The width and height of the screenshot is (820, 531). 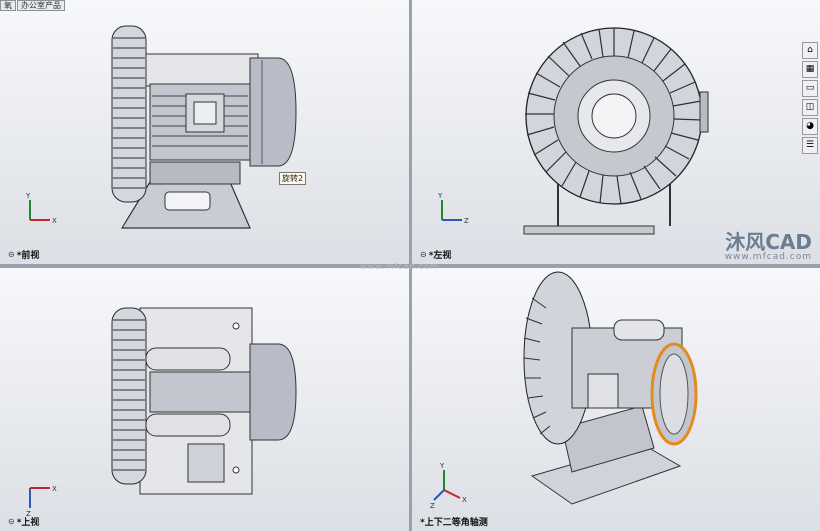 What do you see at coordinates (810, 126) in the screenshot?
I see `appearance-palette-icon: ◕` at bounding box center [810, 126].